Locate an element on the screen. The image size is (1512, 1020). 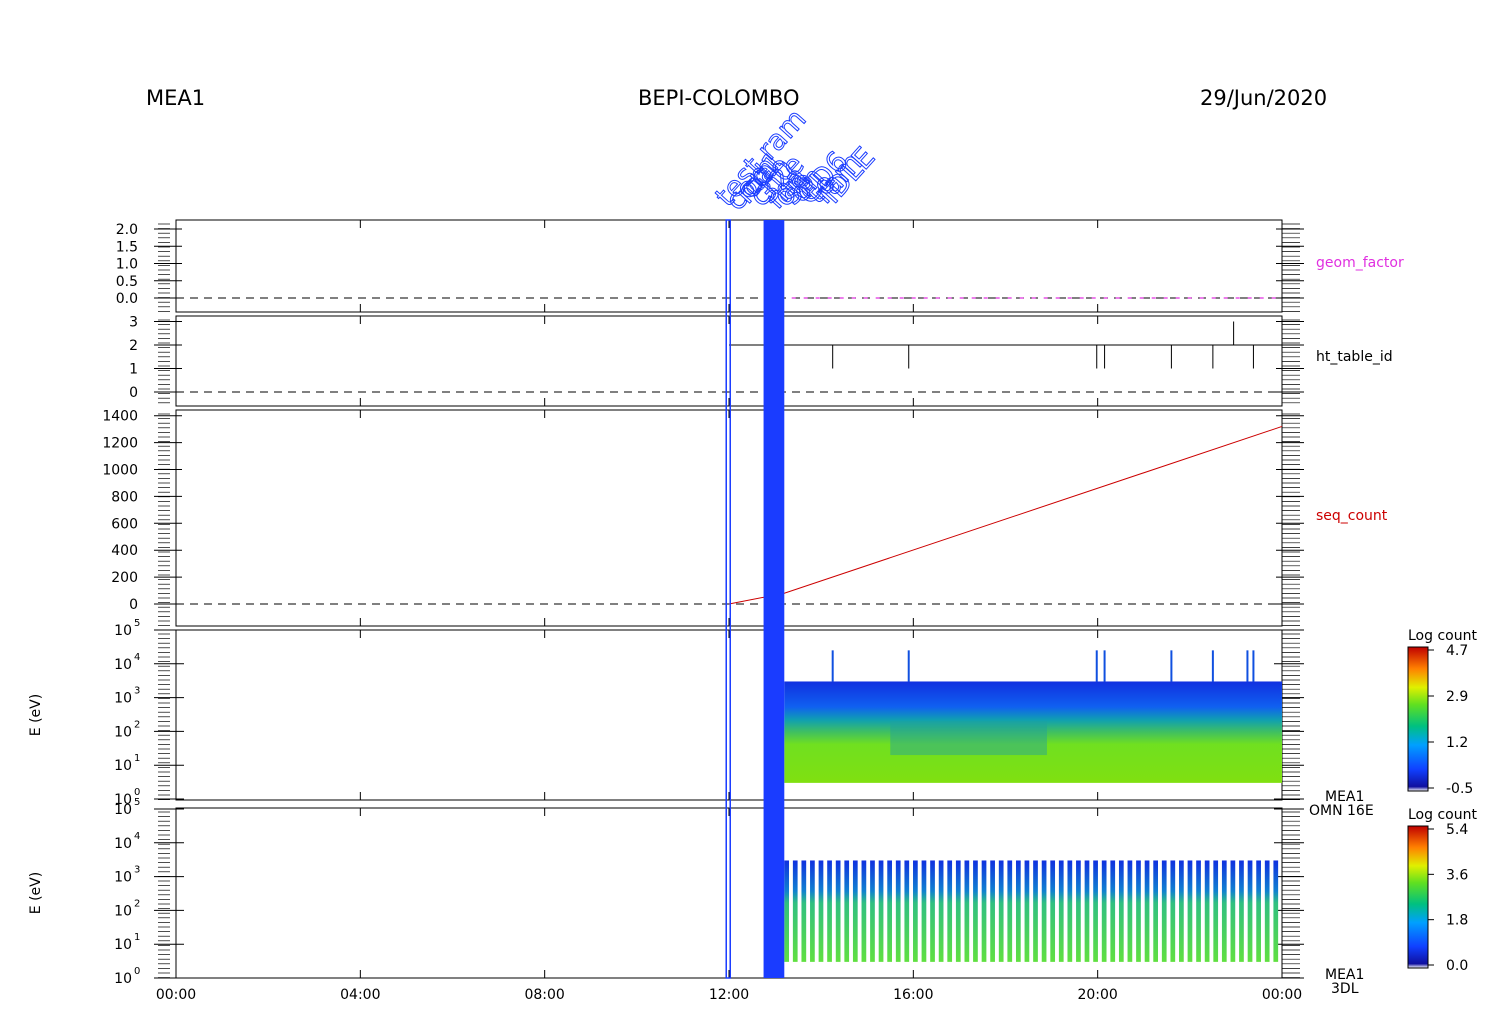
header-mission: BEPI-COLOMBO is located at coordinates (718, 98).